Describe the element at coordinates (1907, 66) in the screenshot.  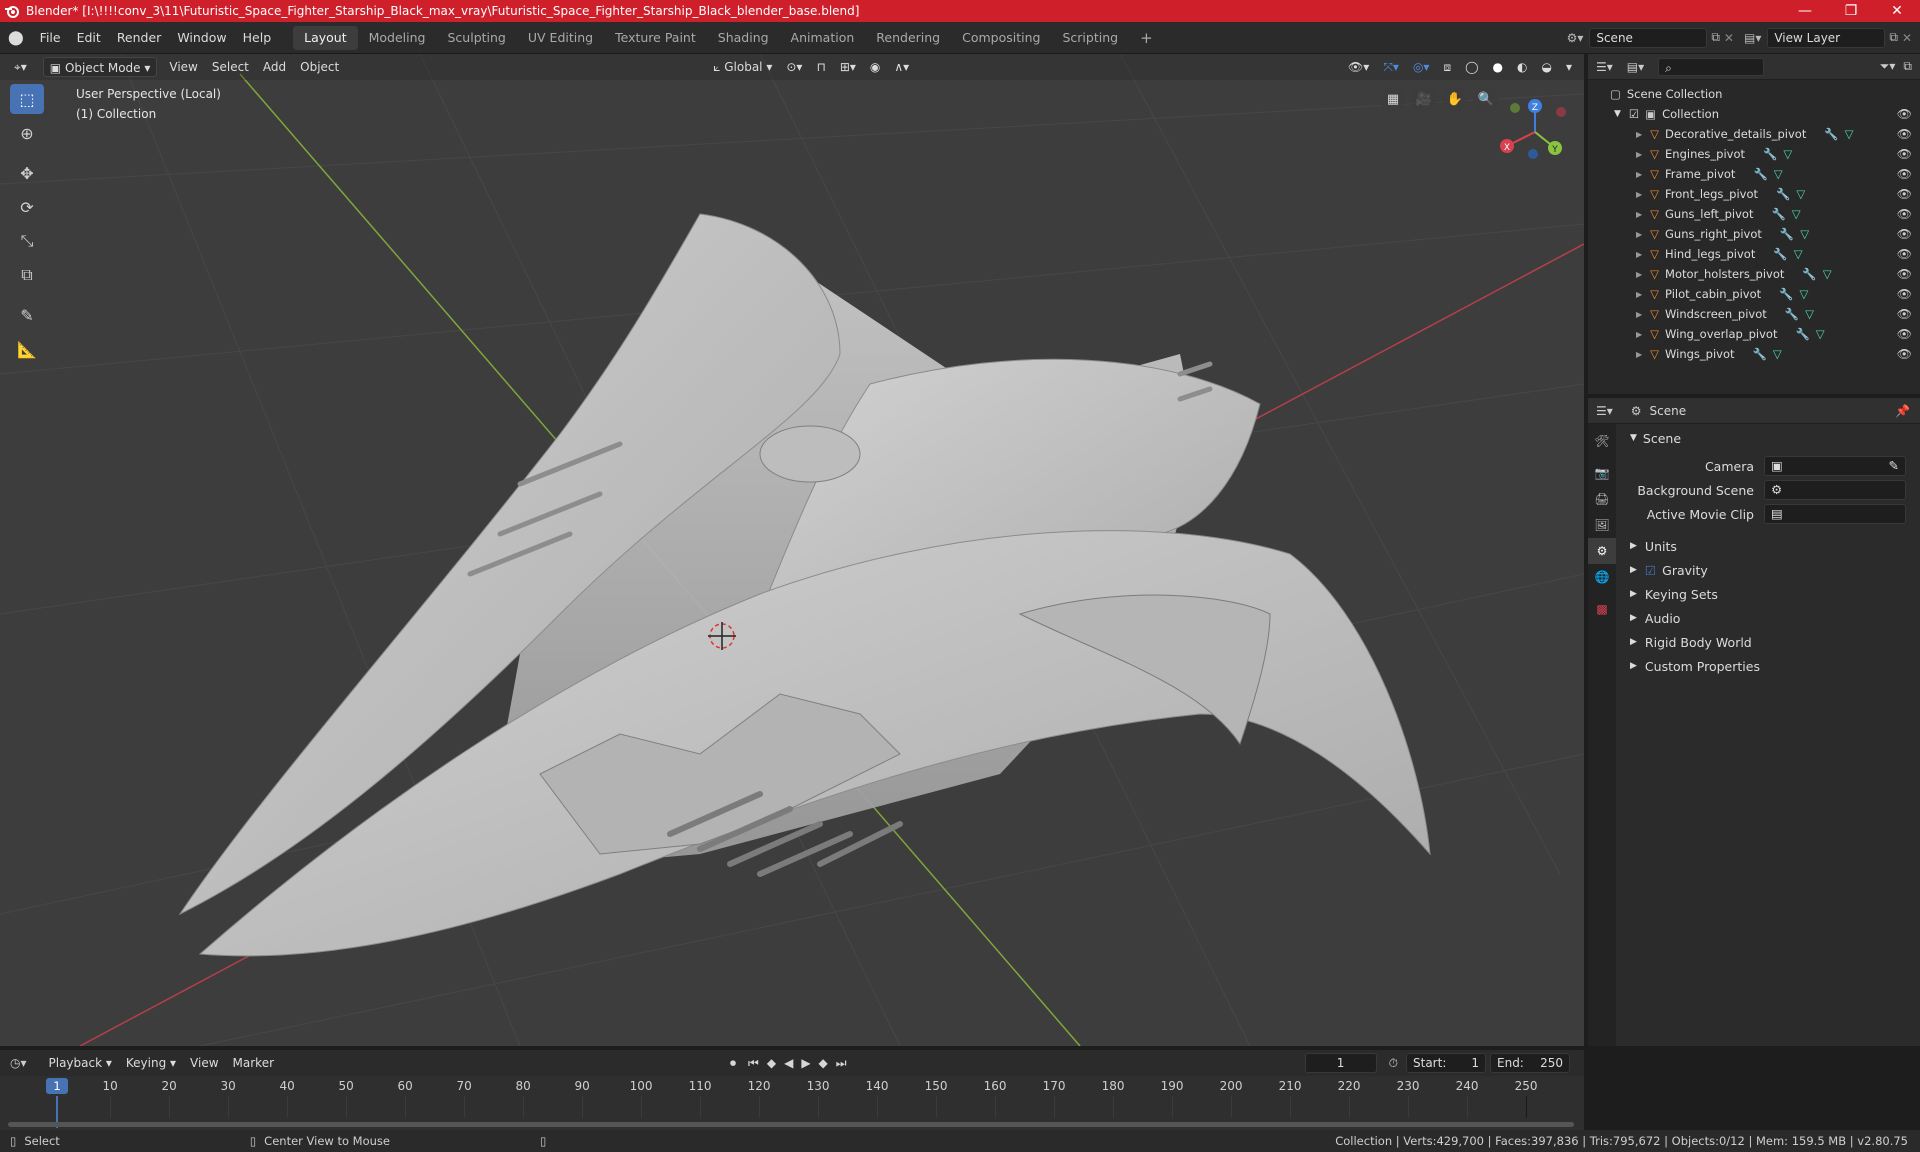
I see `new-collection-icon: ⧉` at that location.